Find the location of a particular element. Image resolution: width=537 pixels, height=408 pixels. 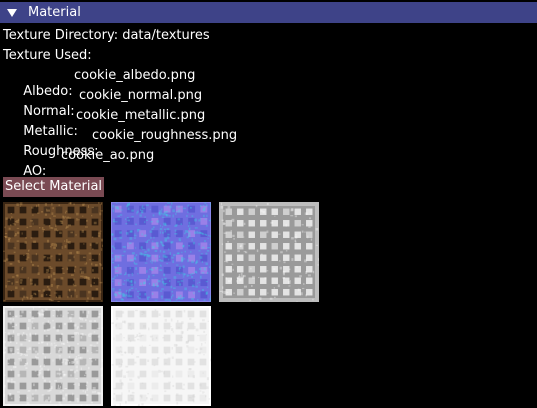

roughness-texture-thumbnail is located at coordinates (53, 356).